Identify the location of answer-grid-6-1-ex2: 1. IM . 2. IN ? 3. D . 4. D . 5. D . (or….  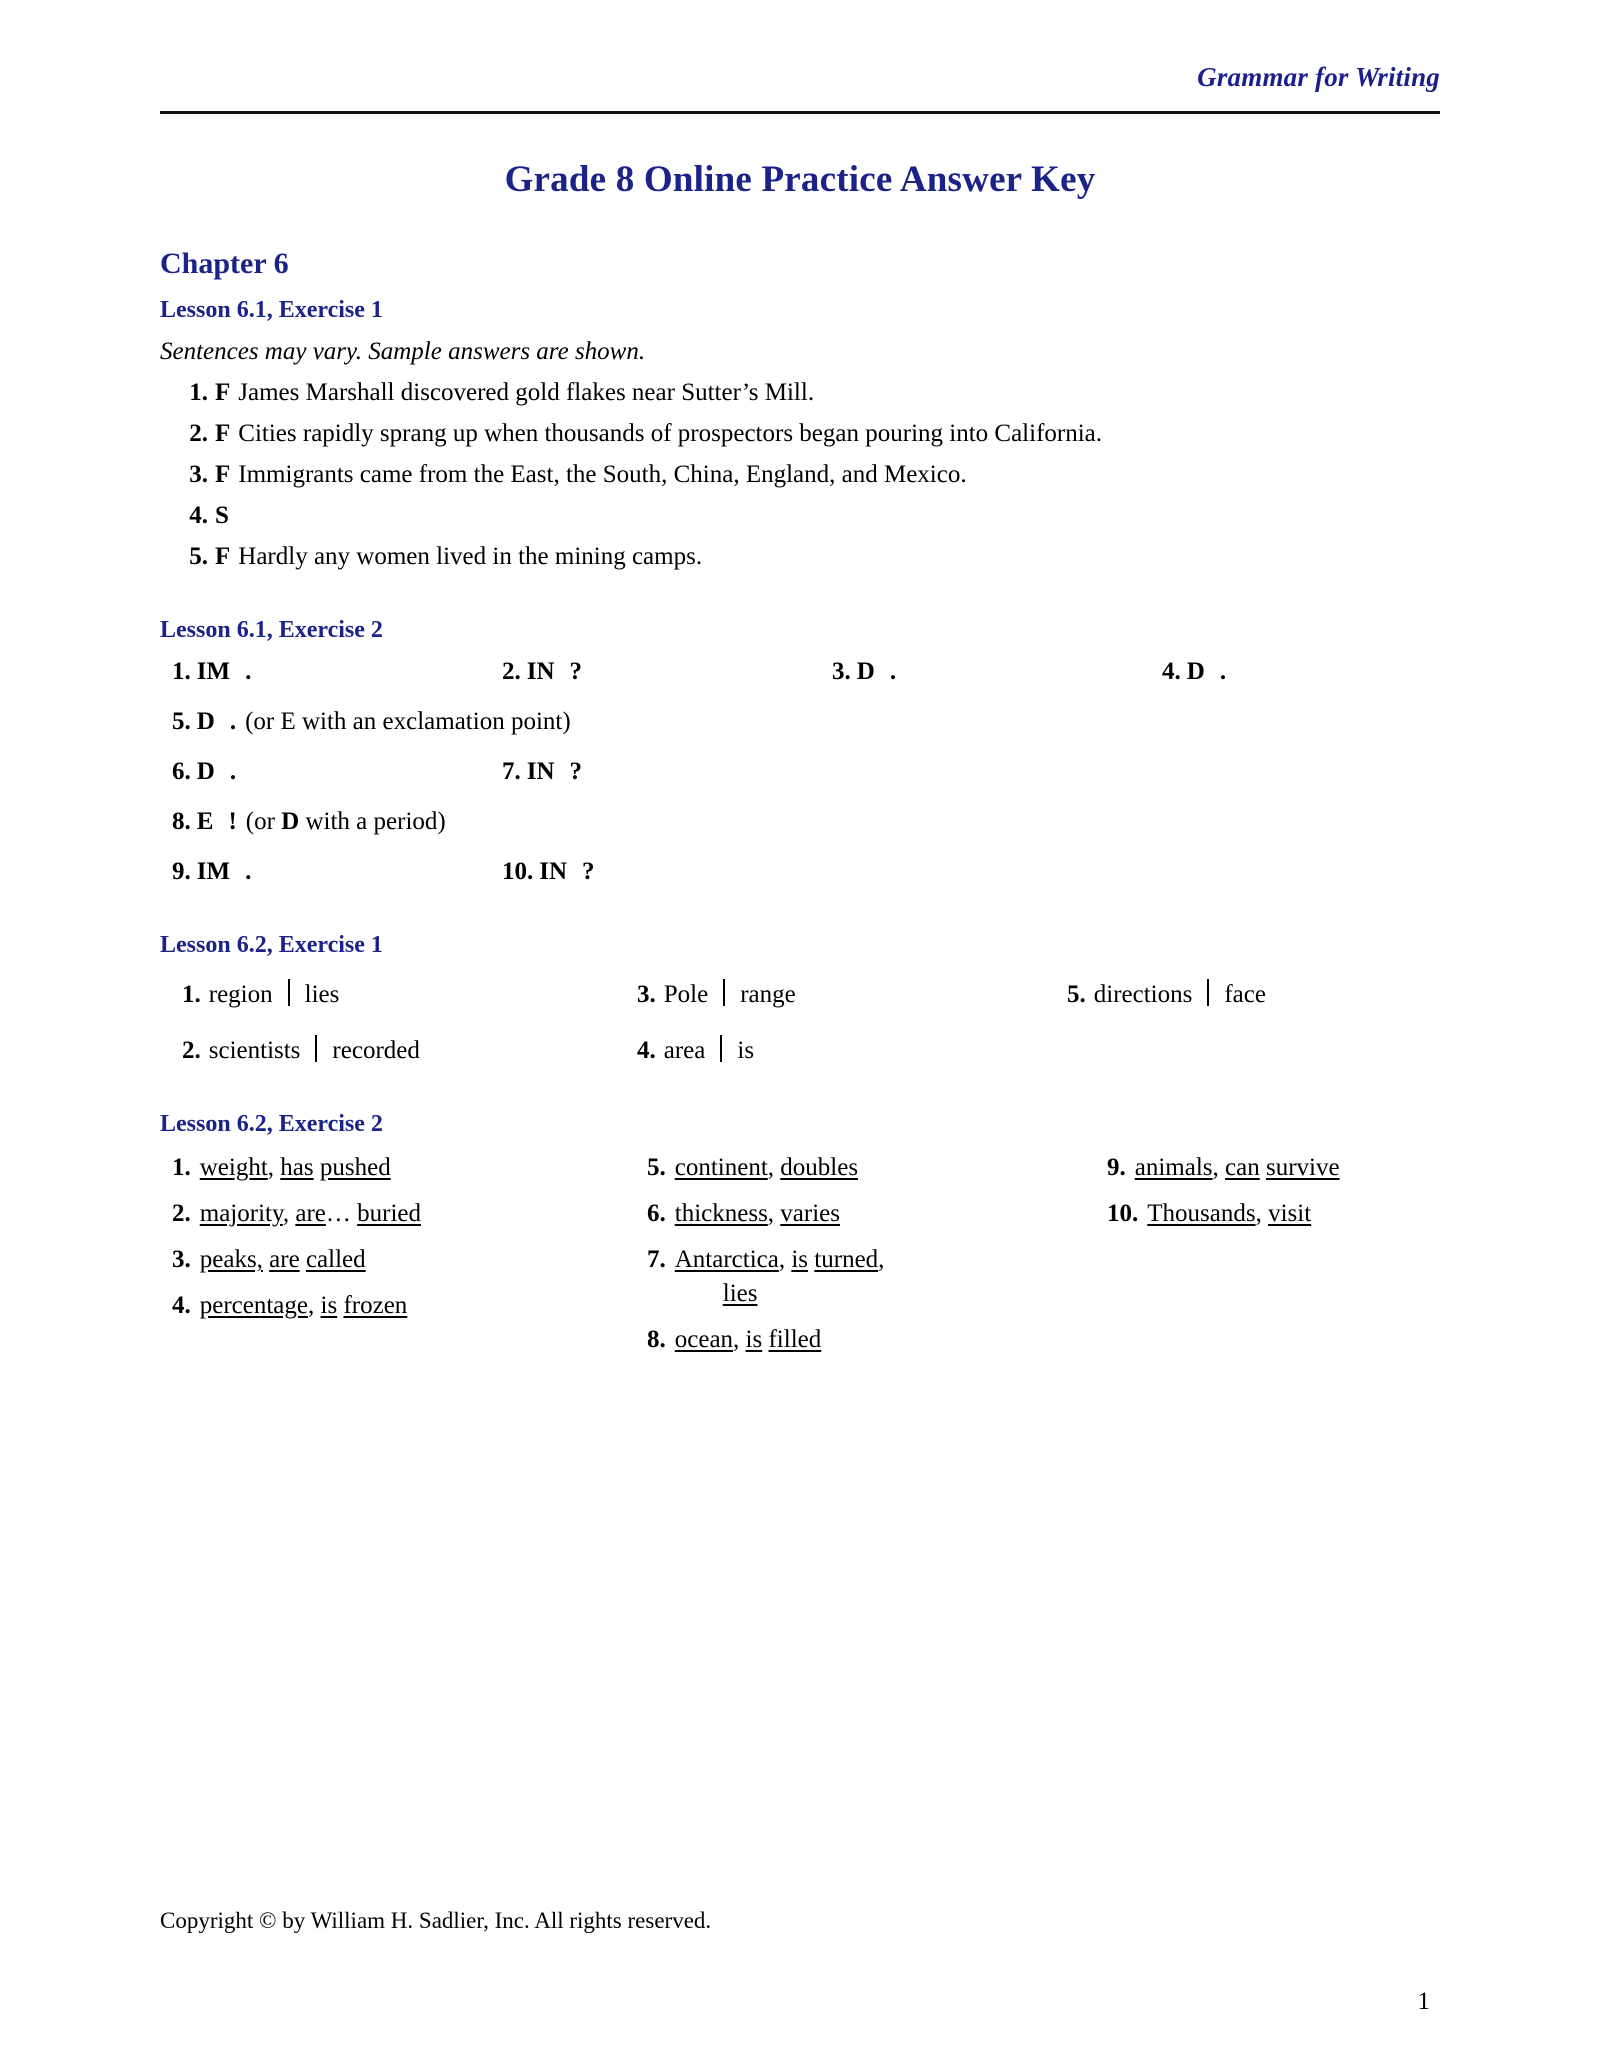
(800, 772).